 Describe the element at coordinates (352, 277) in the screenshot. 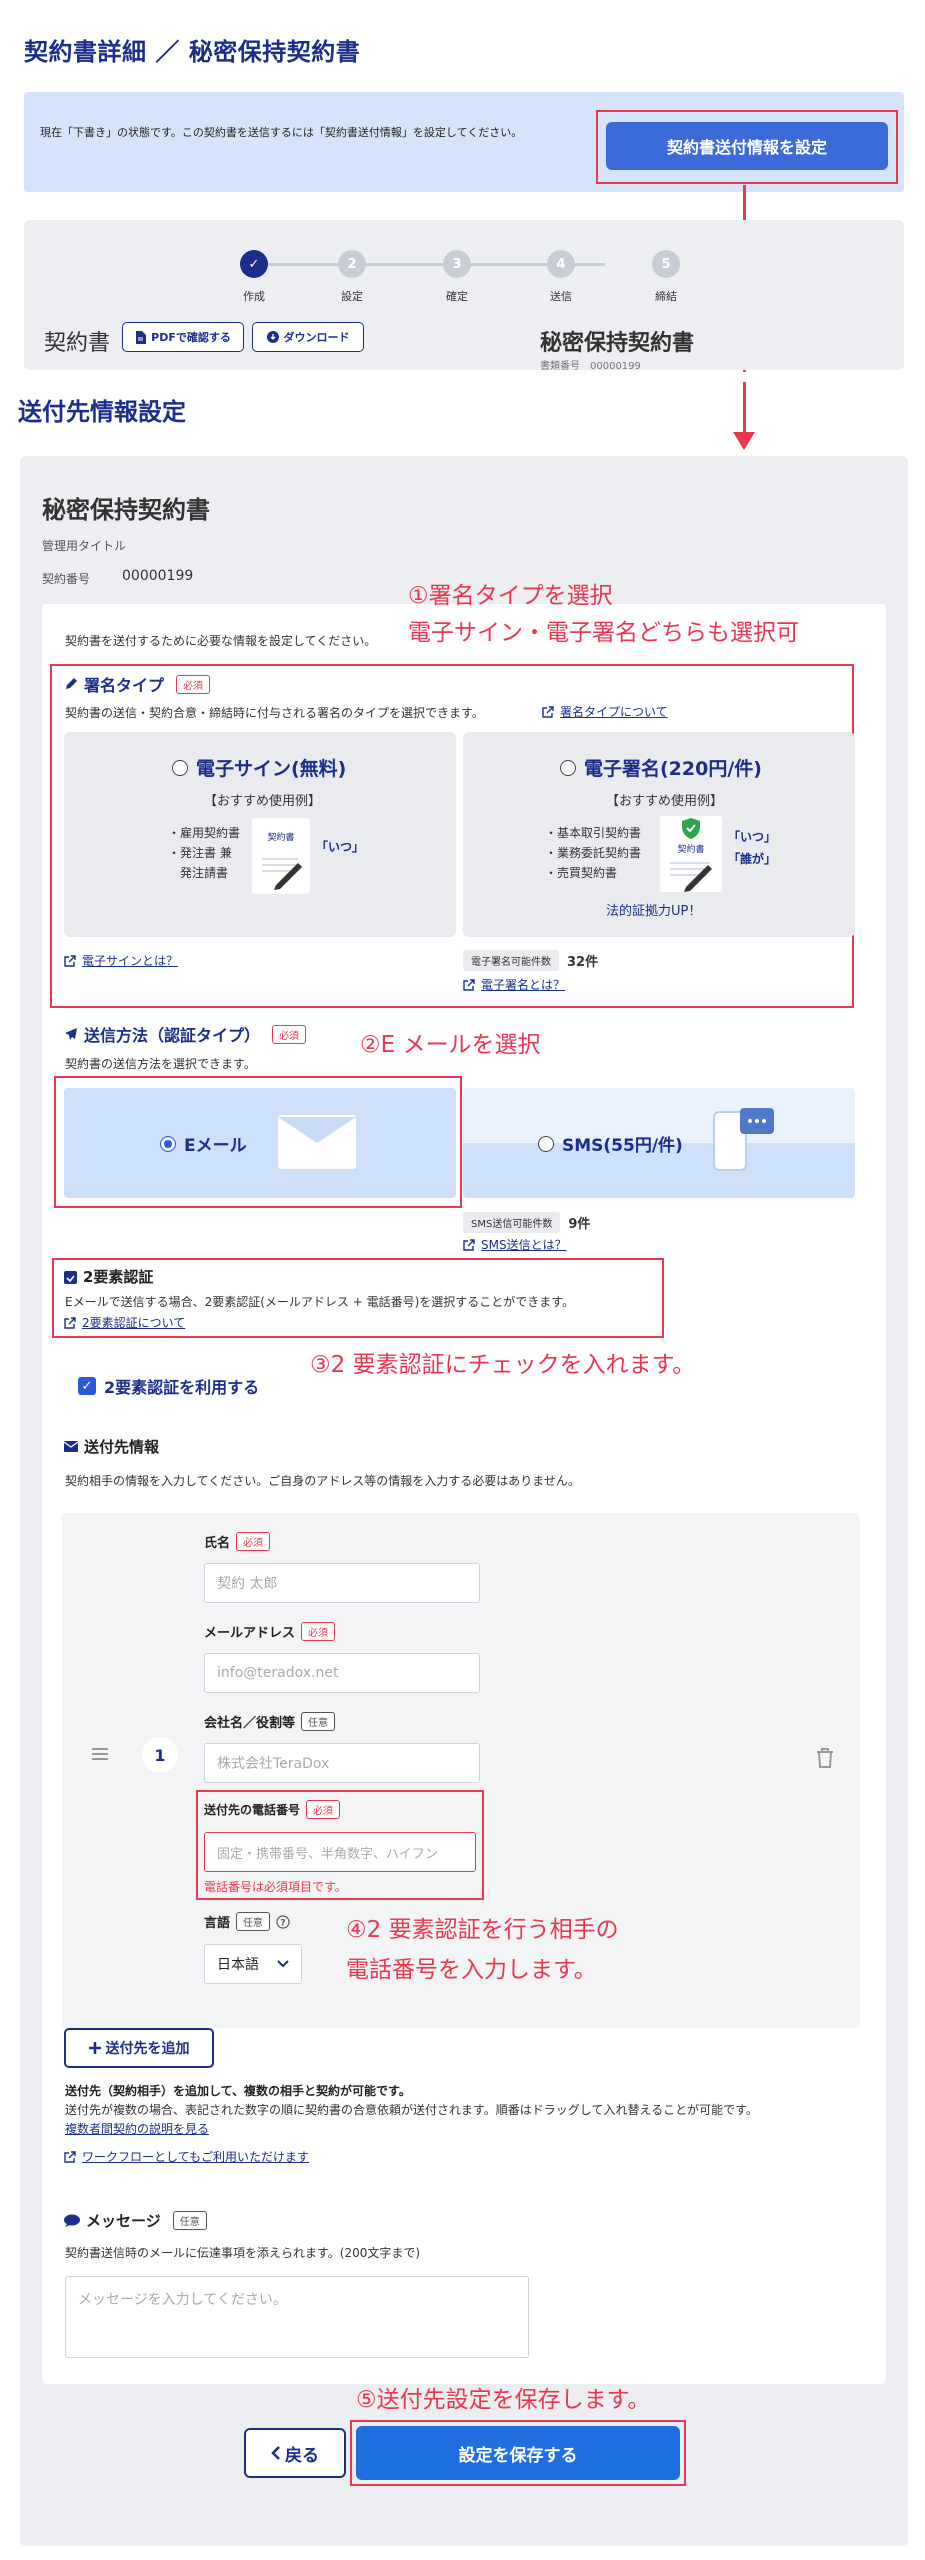

I see `step-settings: 2 設定` at that location.